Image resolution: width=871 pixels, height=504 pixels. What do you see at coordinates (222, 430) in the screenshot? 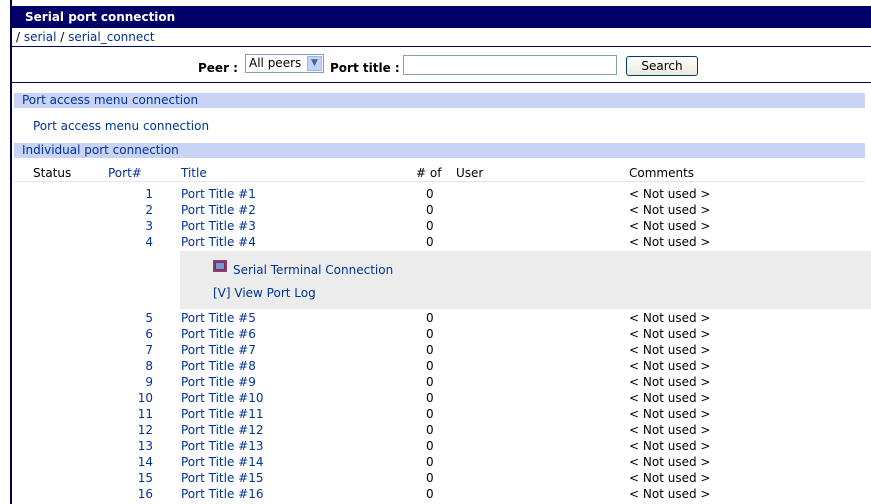
I see `port-title-link: Port Title #12` at bounding box center [222, 430].